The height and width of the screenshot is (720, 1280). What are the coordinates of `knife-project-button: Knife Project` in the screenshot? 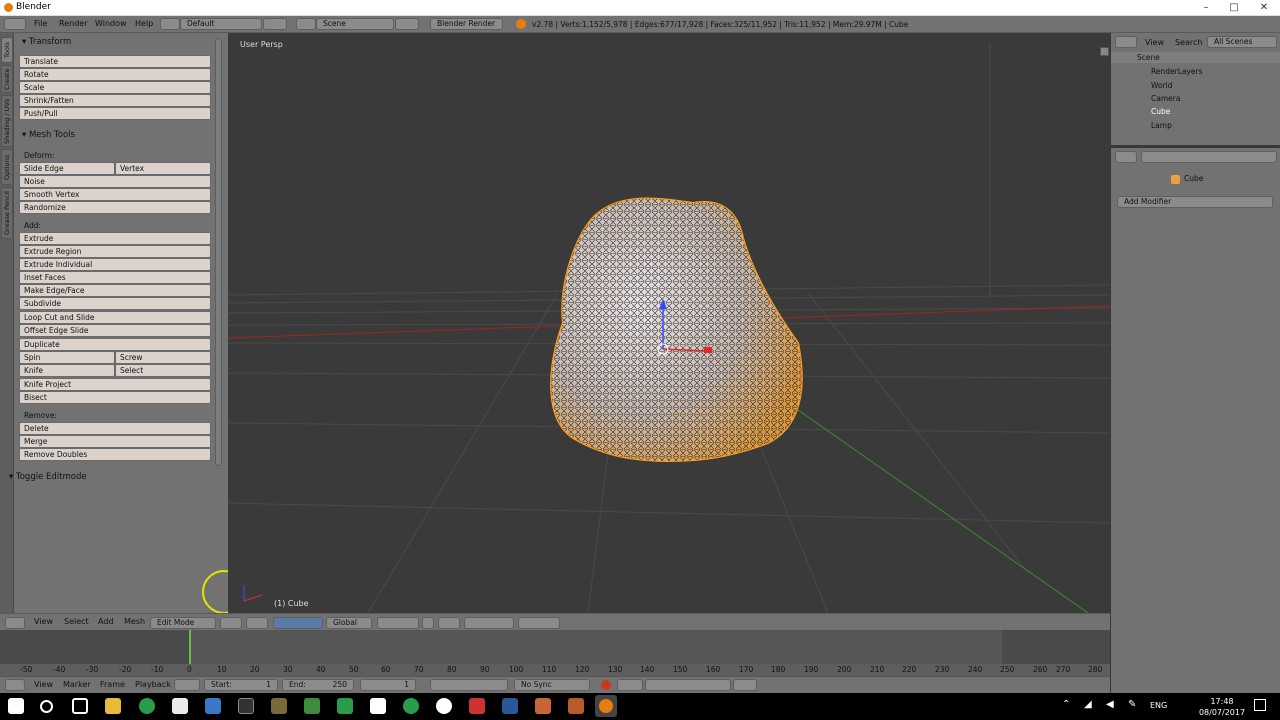 It's located at (115, 384).